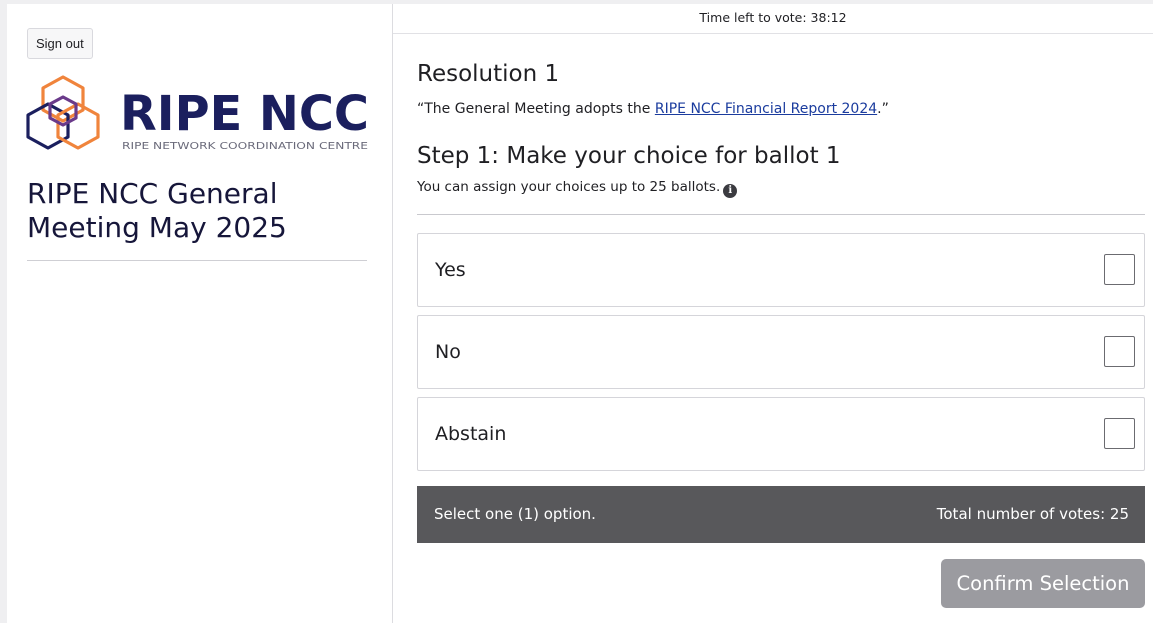 The image size is (1153, 623). What do you see at coordinates (450, 270) in the screenshot?
I see `option-label: Yes` at bounding box center [450, 270].